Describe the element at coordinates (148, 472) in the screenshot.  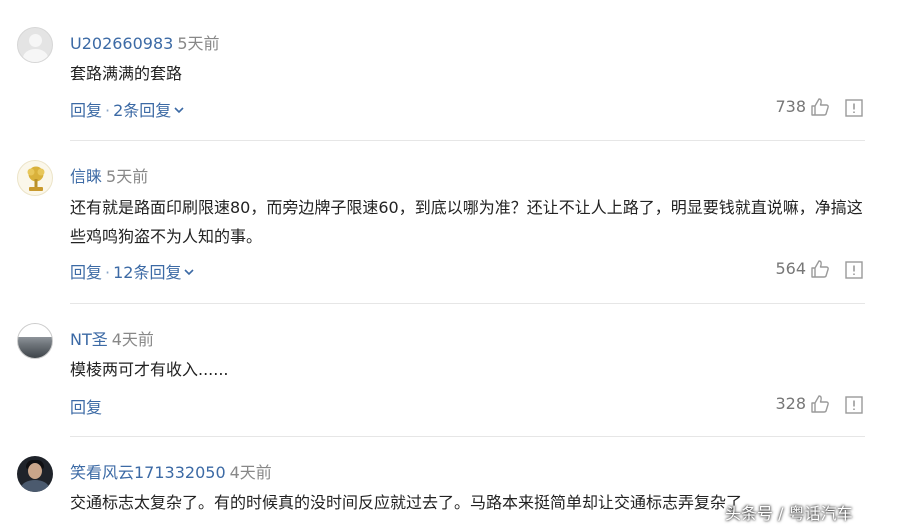
I see `username-link: 笑看风云171332050` at that location.